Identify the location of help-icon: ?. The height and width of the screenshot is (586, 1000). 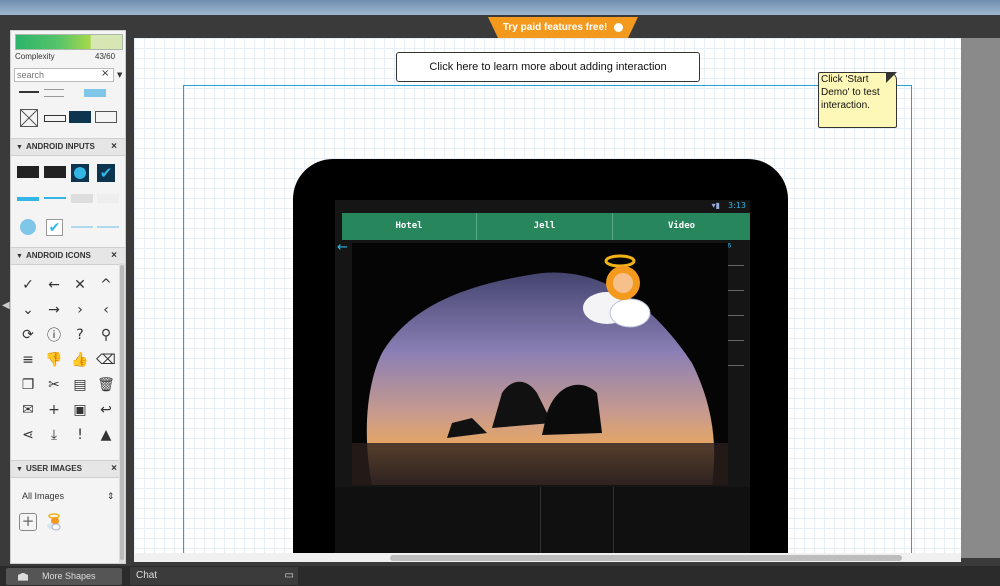
(80, 335).